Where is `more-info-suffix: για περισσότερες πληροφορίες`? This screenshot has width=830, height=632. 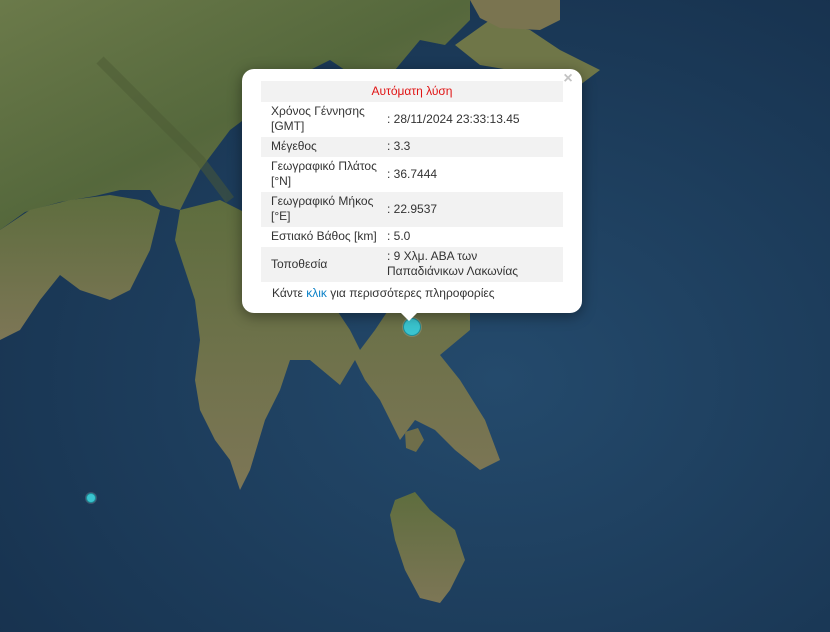 more-info-suffix: για περισσότερες πληροφορίες is located at coordinates (412, 293).